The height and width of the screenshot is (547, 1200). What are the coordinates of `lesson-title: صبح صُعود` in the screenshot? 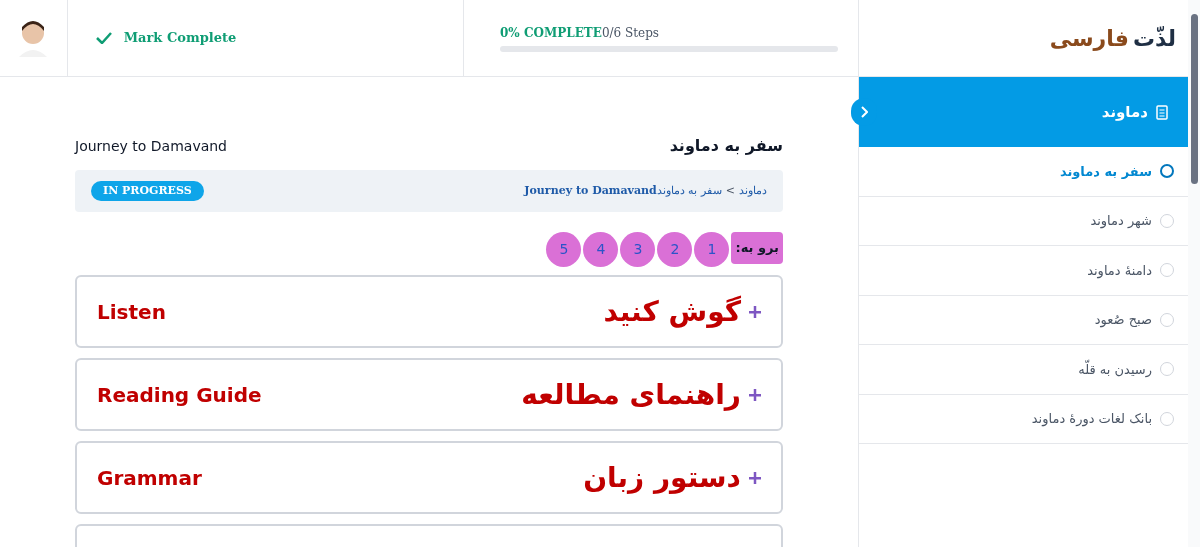 It's located at (1123, 320).